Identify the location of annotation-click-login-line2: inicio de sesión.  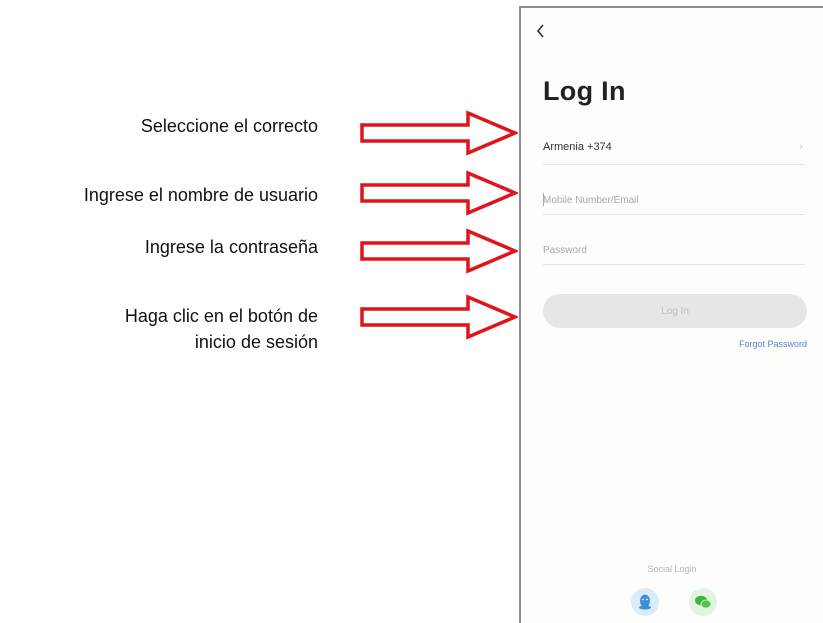
(256, 342).